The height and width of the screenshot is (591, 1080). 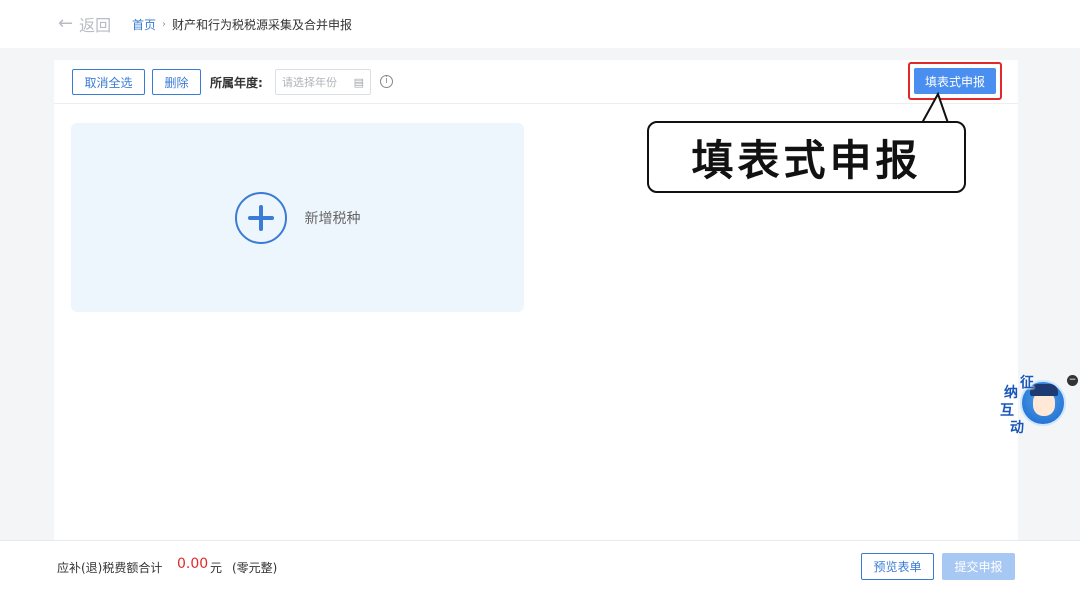 I want to click on assistant-cap, so click(x=1044, y=390).